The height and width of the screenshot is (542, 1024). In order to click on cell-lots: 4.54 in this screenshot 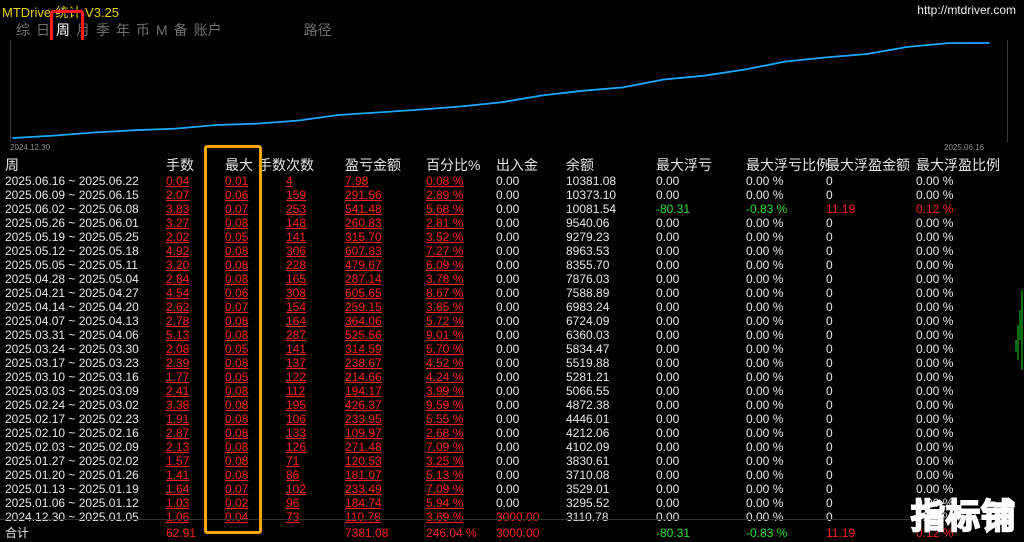, I will do `click(178, 293)`.